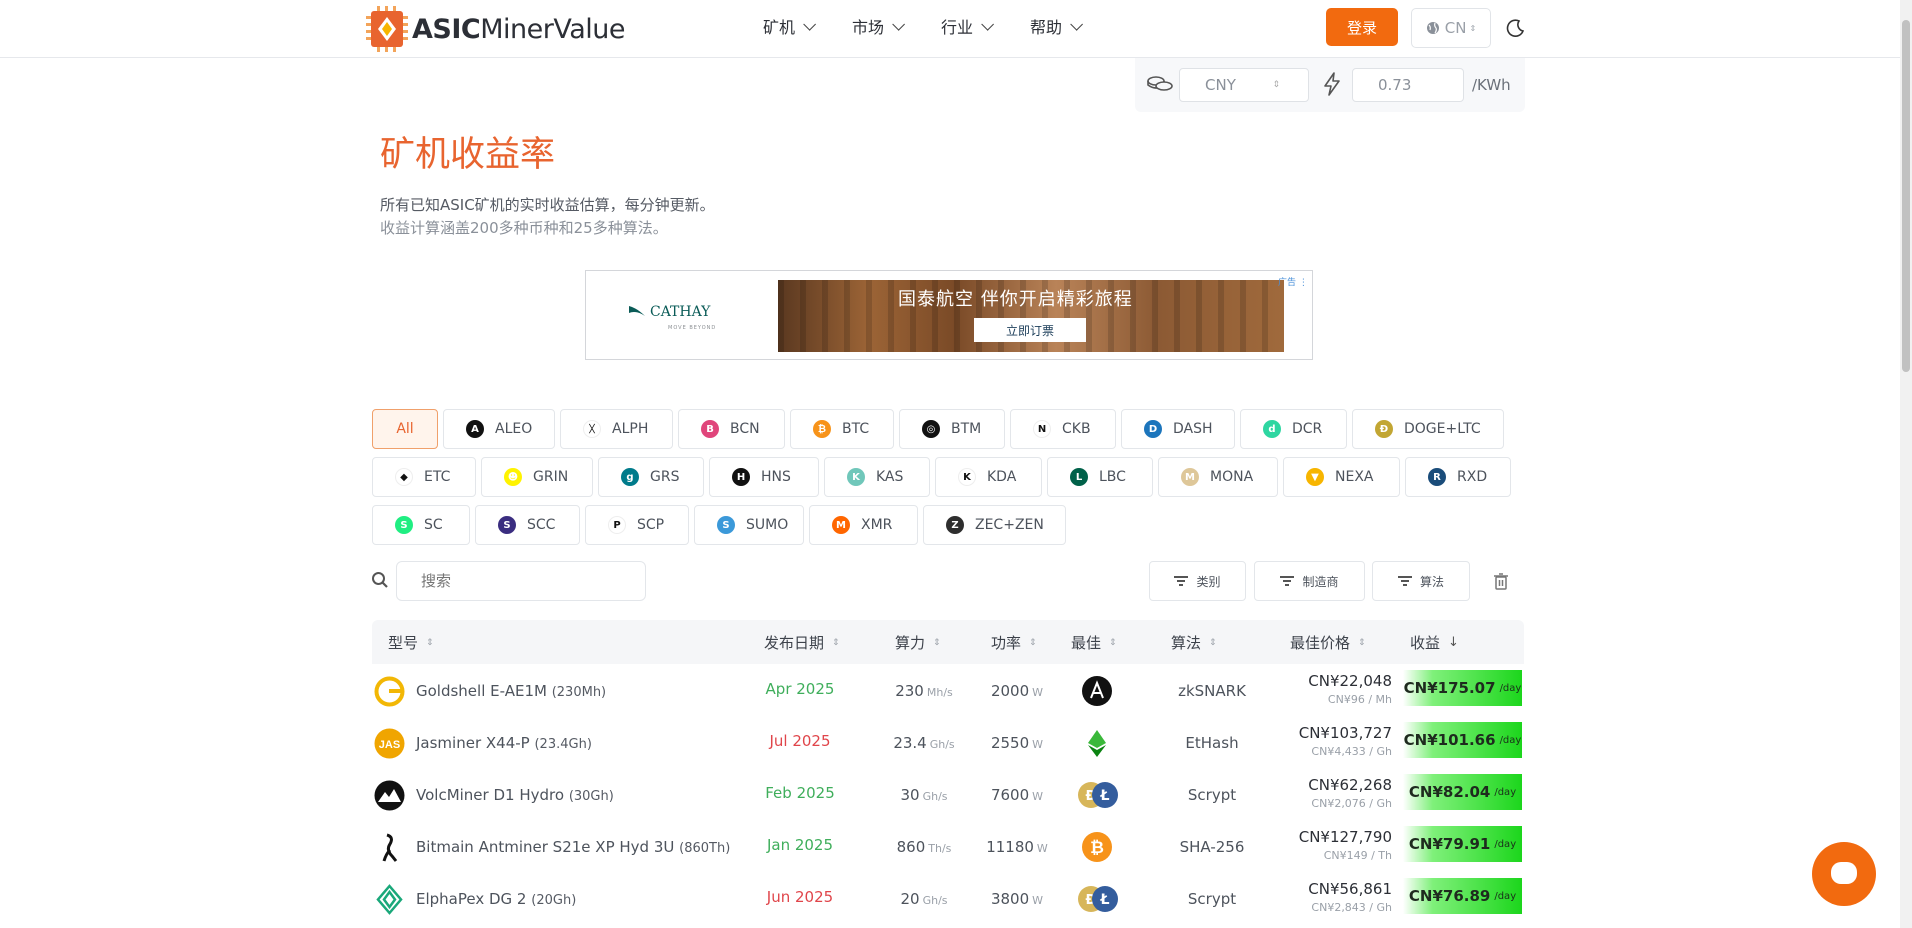 The width and height of the screenshot is (1912, 928). Describe the element at coordinates (1501, 581) in the screenshot. I see `trash-icon` at that location.